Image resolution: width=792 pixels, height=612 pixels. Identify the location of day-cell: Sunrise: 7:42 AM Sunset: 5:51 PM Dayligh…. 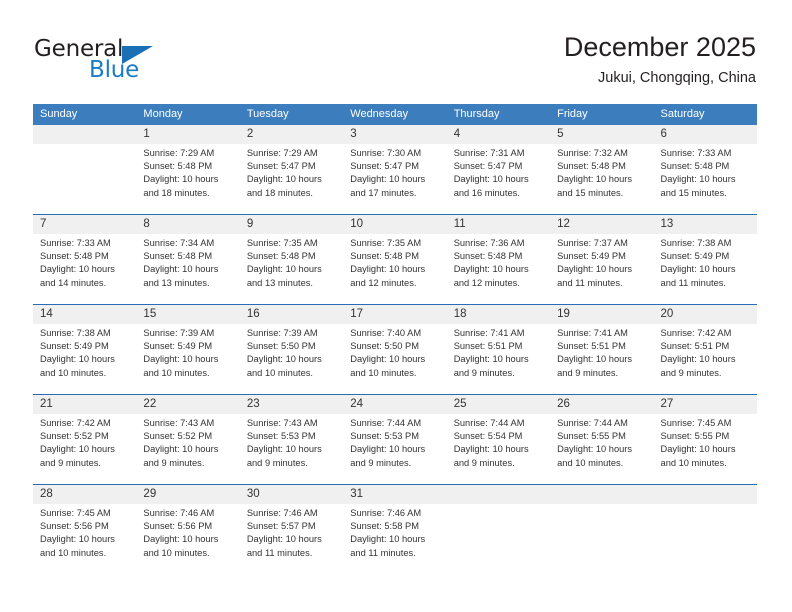
(705, 359).